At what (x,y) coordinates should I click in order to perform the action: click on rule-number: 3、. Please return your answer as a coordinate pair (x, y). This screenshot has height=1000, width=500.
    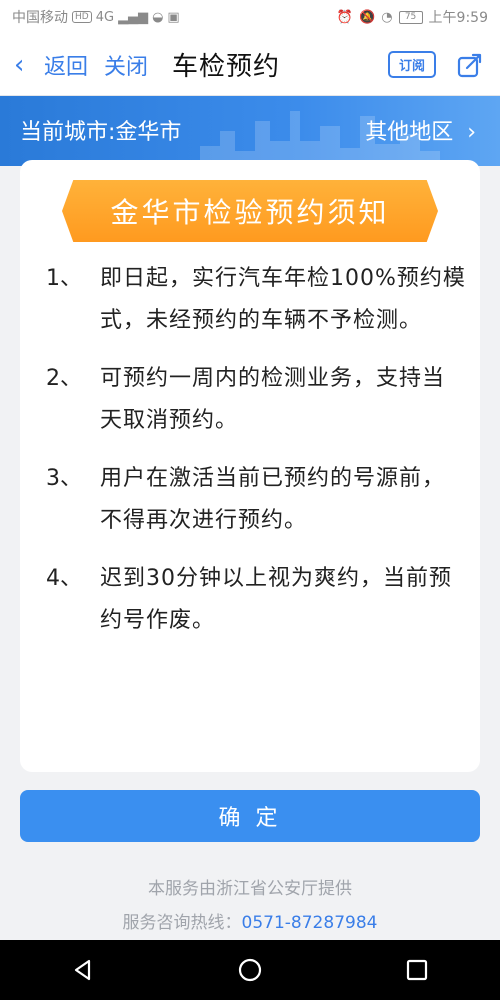
    Looking at the image, I should click on (64, 478).